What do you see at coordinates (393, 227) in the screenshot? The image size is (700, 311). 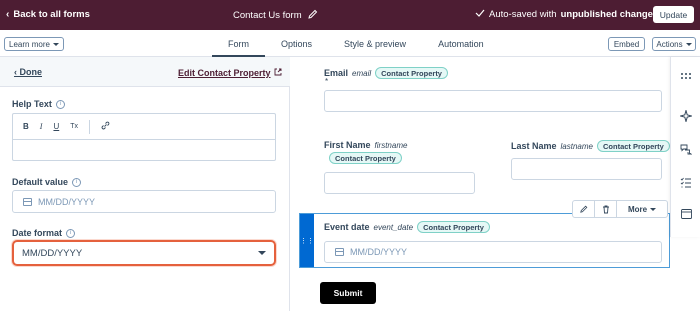 I see `event-date-internal-name: event_date` at bounding box center [393, 227].